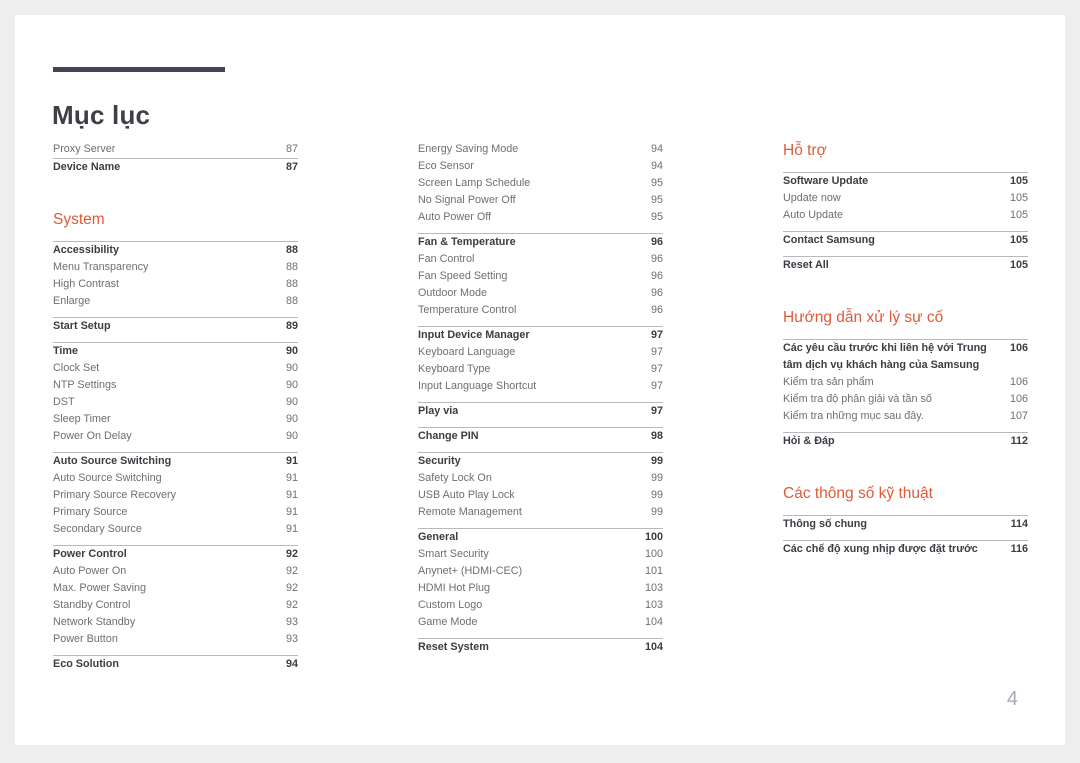 This screenshot has width=1080, height=763. What do you see at coordinates (175, 664) in the screenshot?
I see `toc-entry: Eco Solution 94` at bounding box center [175, 664].